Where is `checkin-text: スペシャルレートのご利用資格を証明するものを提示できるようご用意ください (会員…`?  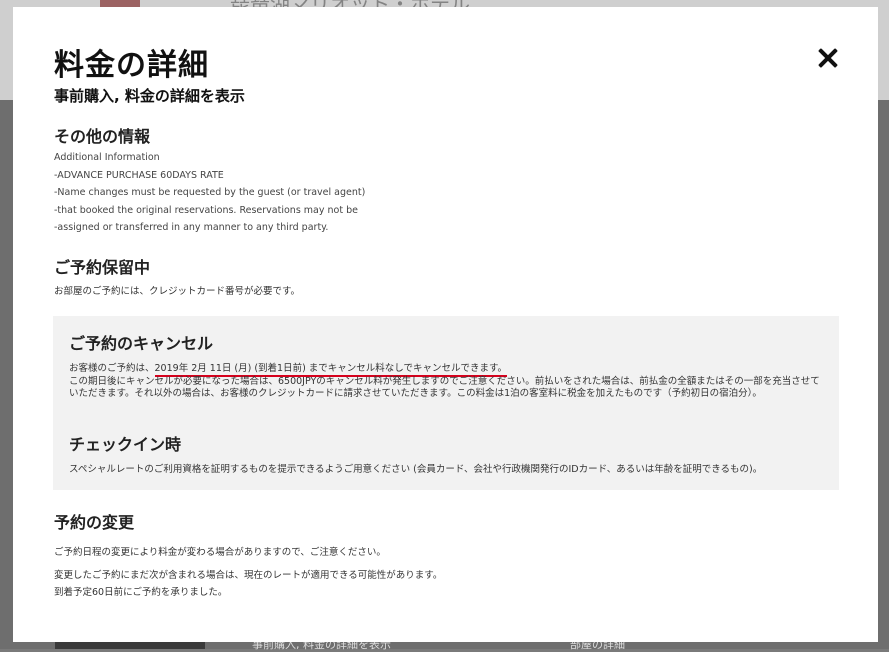 checkin-text: スペシャルレートのご利用資格を証明するものを提示できるようご用意ください (会員… is located at coordinates (416, 469).